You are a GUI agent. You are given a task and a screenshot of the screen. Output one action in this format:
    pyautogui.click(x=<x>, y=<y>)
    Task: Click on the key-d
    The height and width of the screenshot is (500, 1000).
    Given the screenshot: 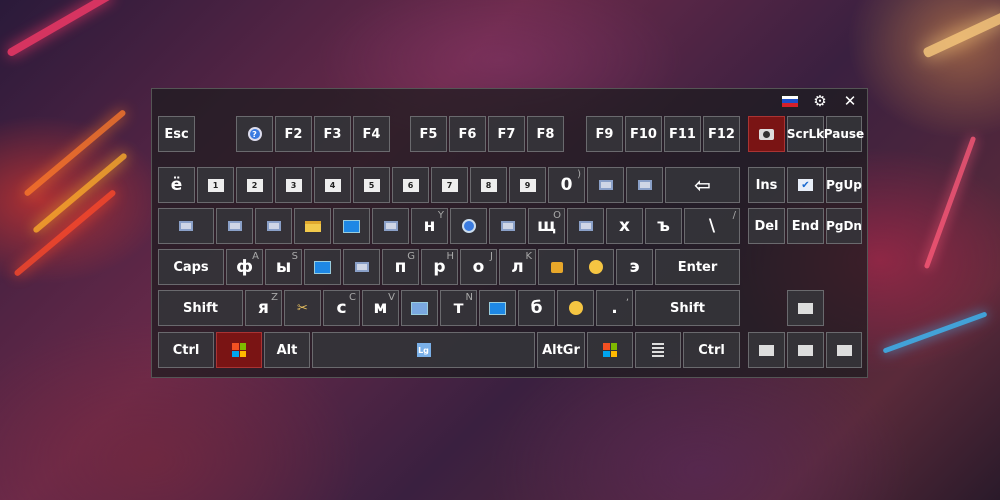 What is the action you would take?
    pyautogui.click(x=322, y=267)
    